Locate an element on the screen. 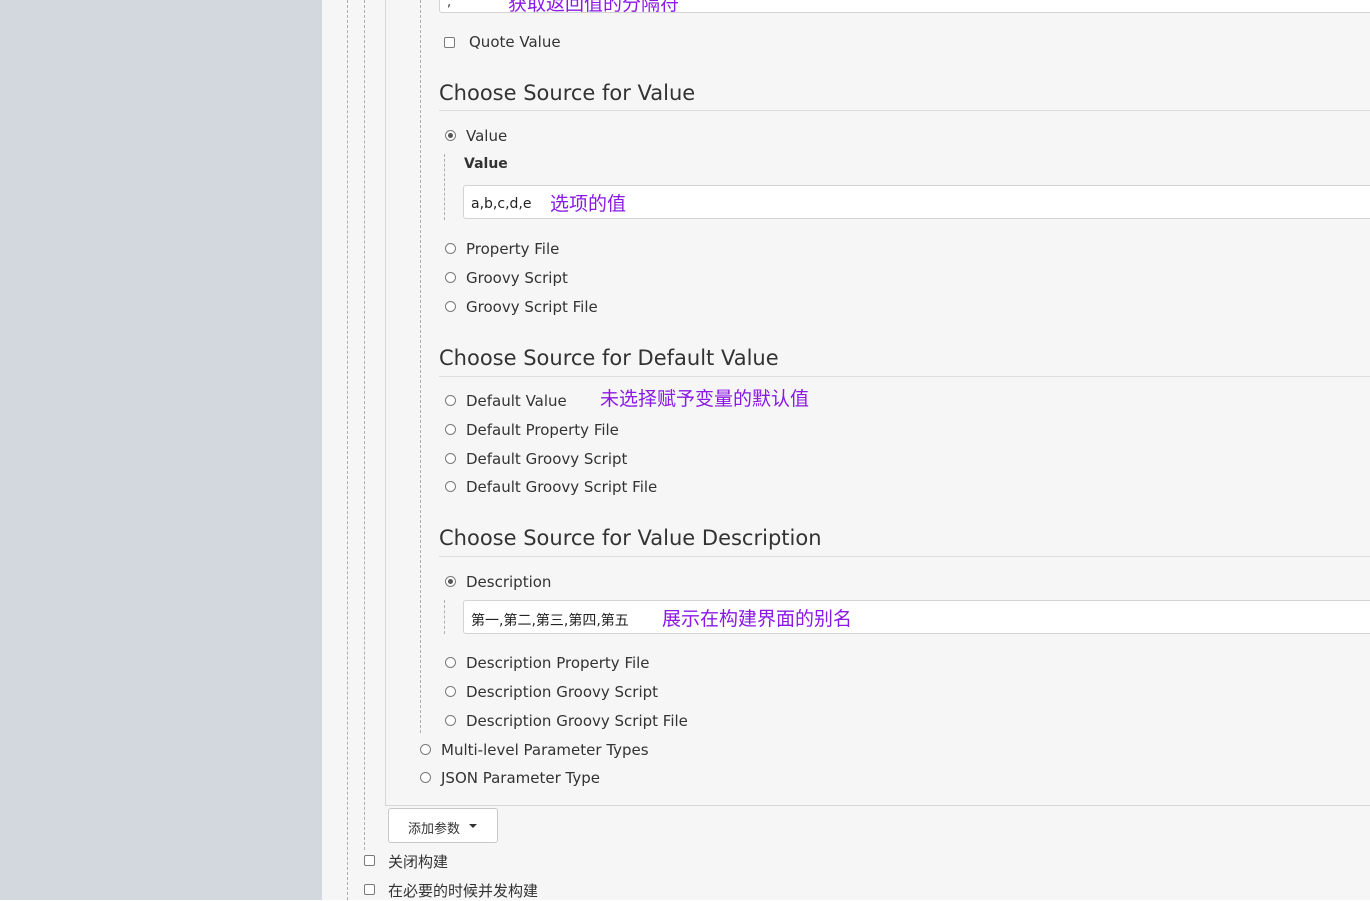 Image resolution: width=1370 pixels, height=901 pixels. parameter-dashed-guide is located at coordinates (420, 366).